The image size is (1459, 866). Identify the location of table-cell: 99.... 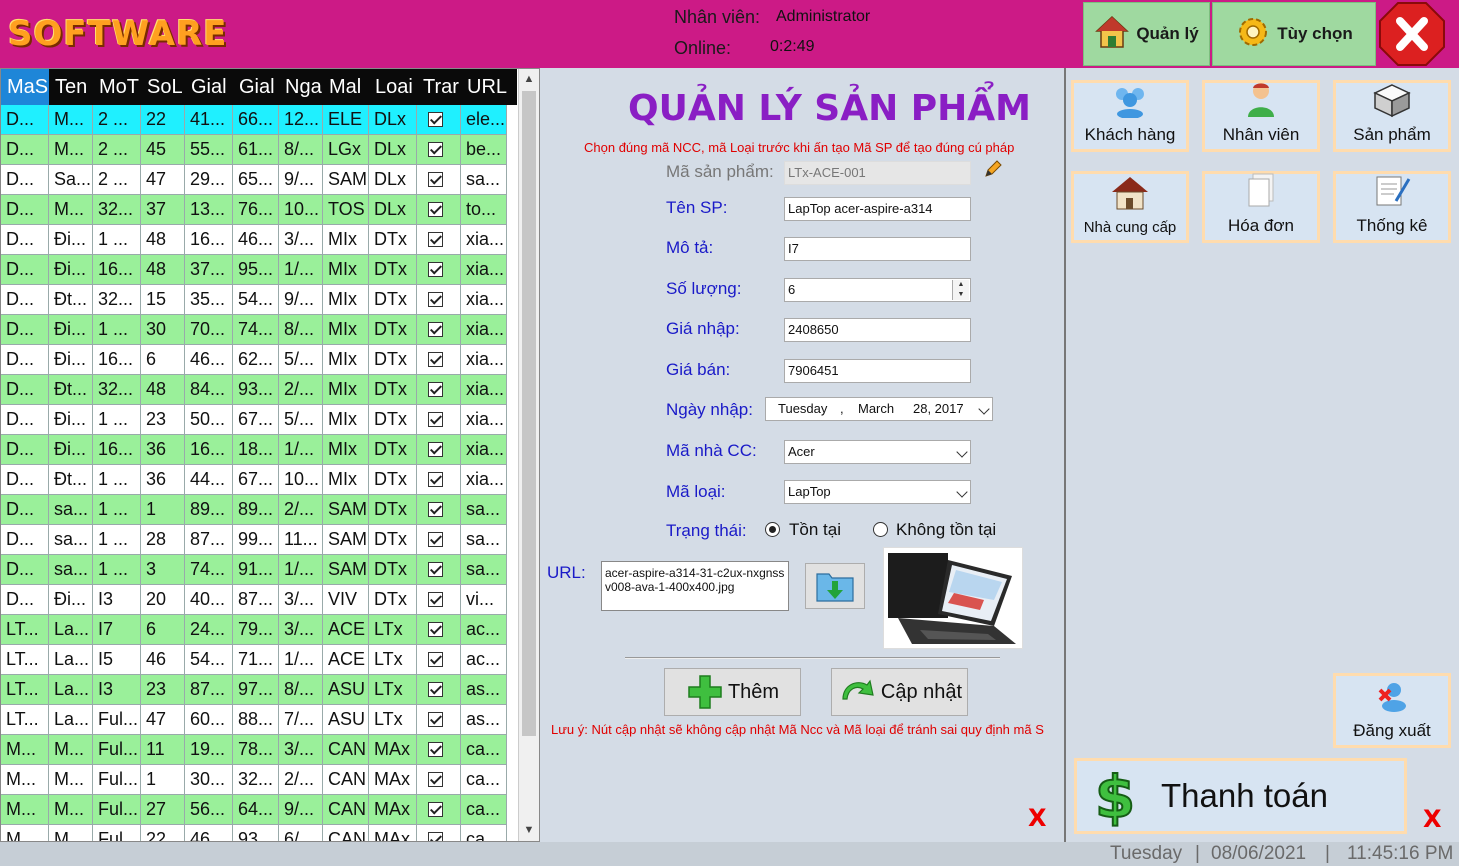
(256, 540).